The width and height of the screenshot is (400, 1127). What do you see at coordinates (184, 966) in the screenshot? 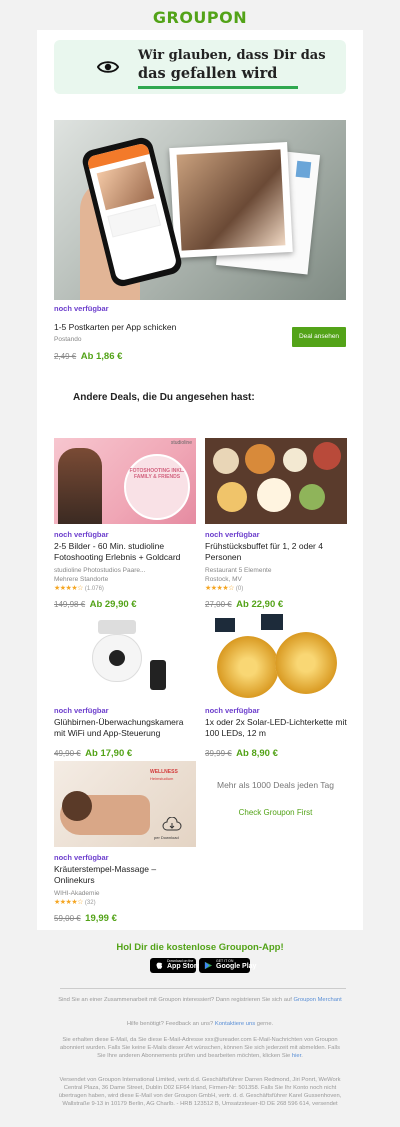
I see `app-store-label: App Store` at bounding box center [184, 966].